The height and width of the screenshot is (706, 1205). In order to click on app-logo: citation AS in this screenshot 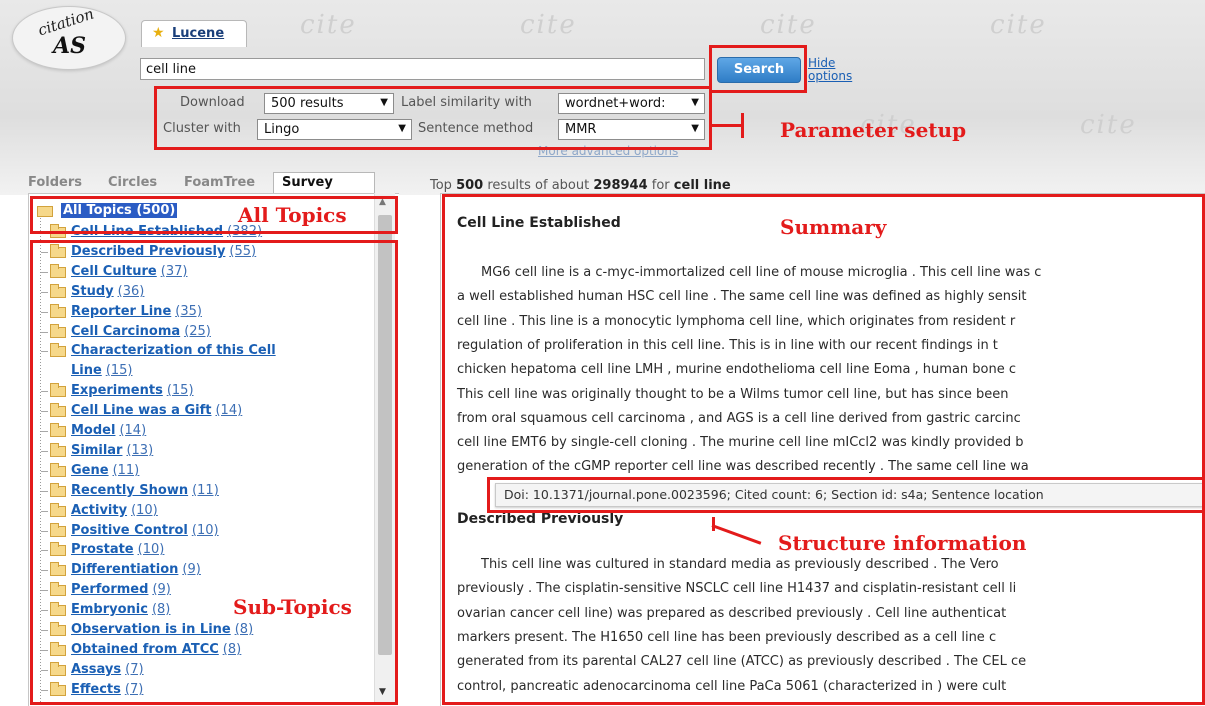, I will do `click(69, 37)`.